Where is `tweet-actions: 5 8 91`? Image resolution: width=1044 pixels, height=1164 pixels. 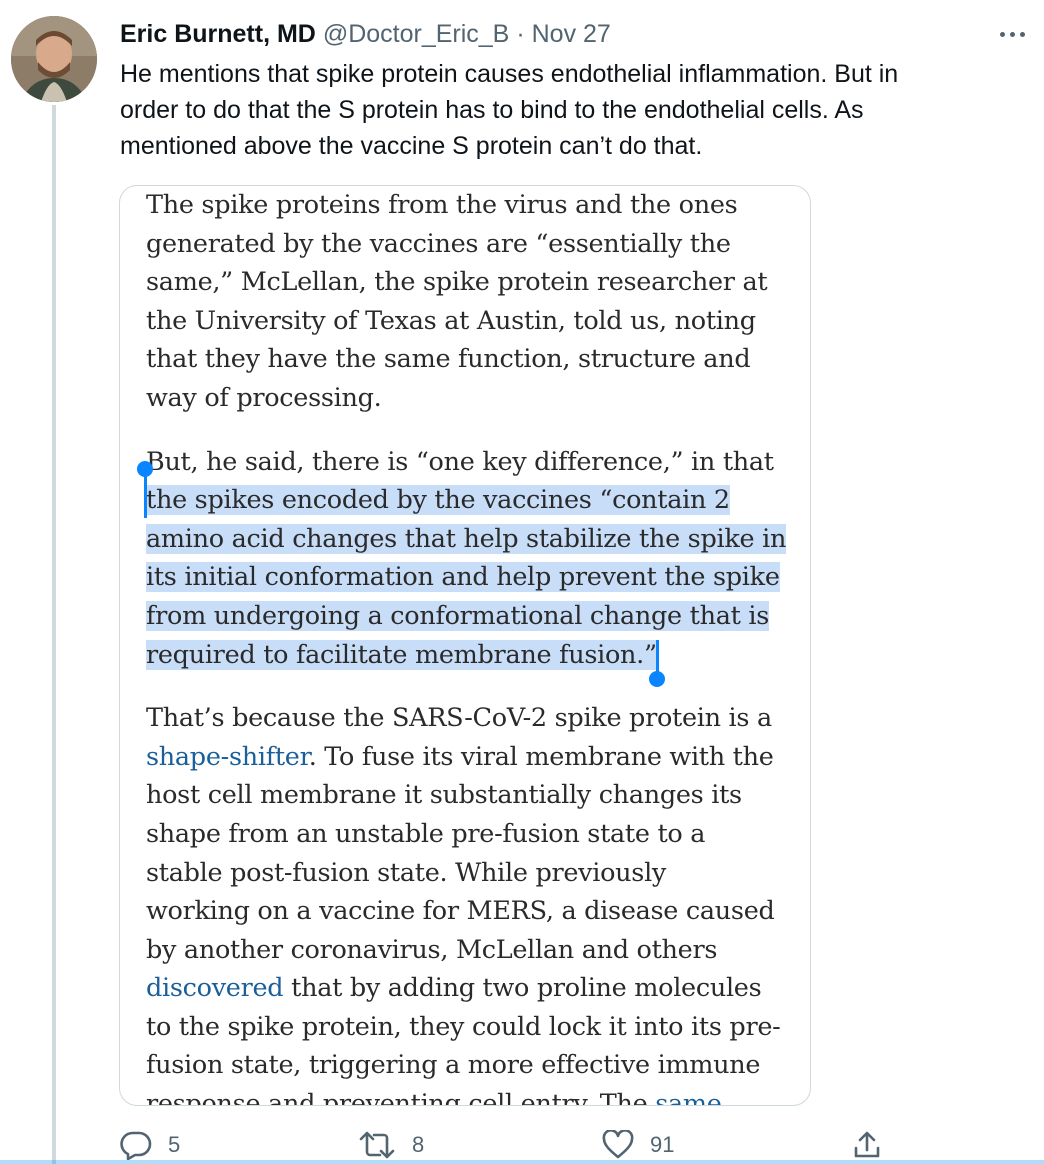 tweet-actions: 5 8 91 is located at coordinates (522, 1146).